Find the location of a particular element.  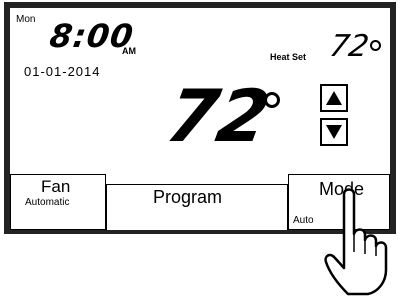

fan-setting: Automatic is located at coordinates (47, 202).